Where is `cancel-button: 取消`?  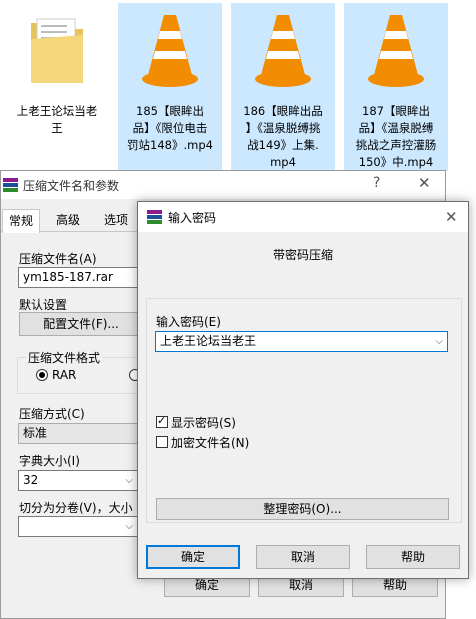
cancel-button: 取消 is located at coordinates (303, 557).